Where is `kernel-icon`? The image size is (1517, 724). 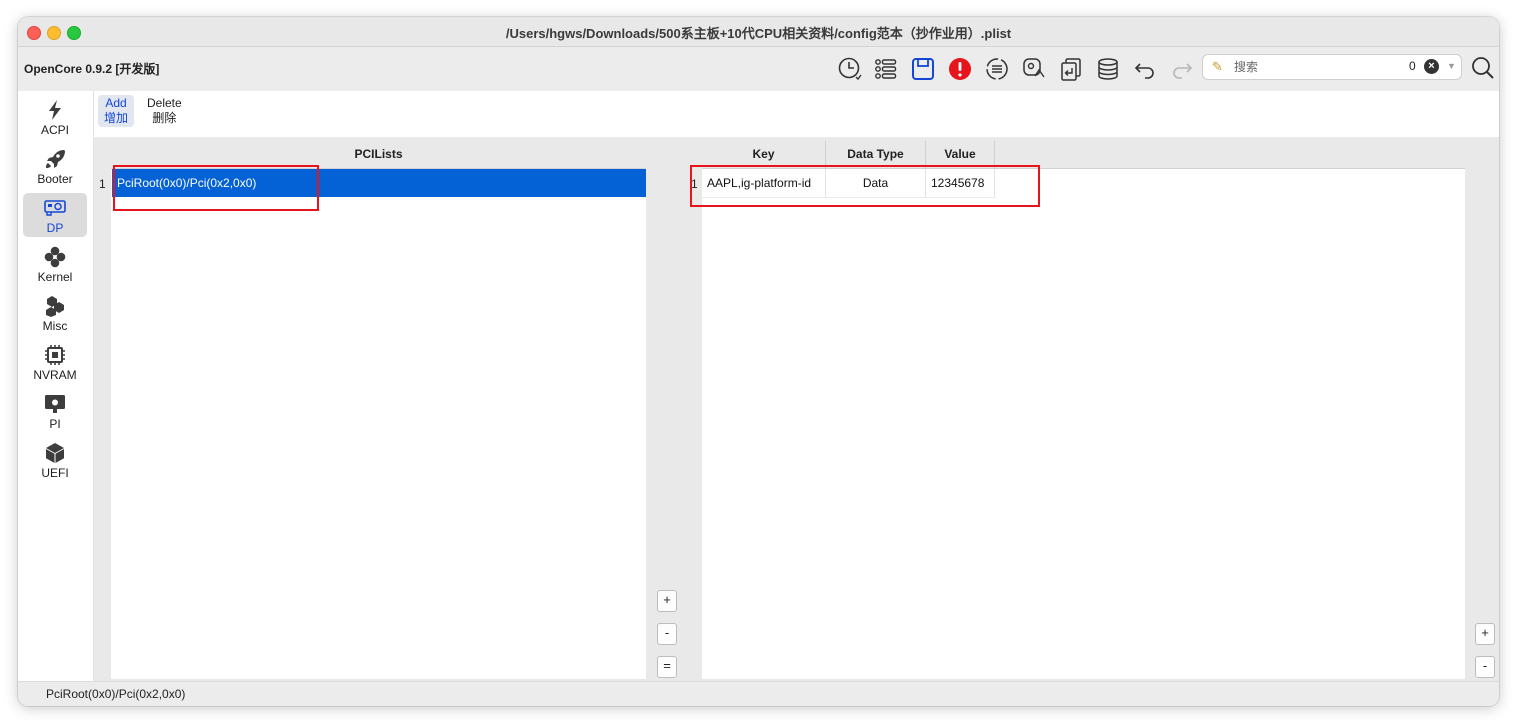 kernel-icon is located at coordinates (55, 257).